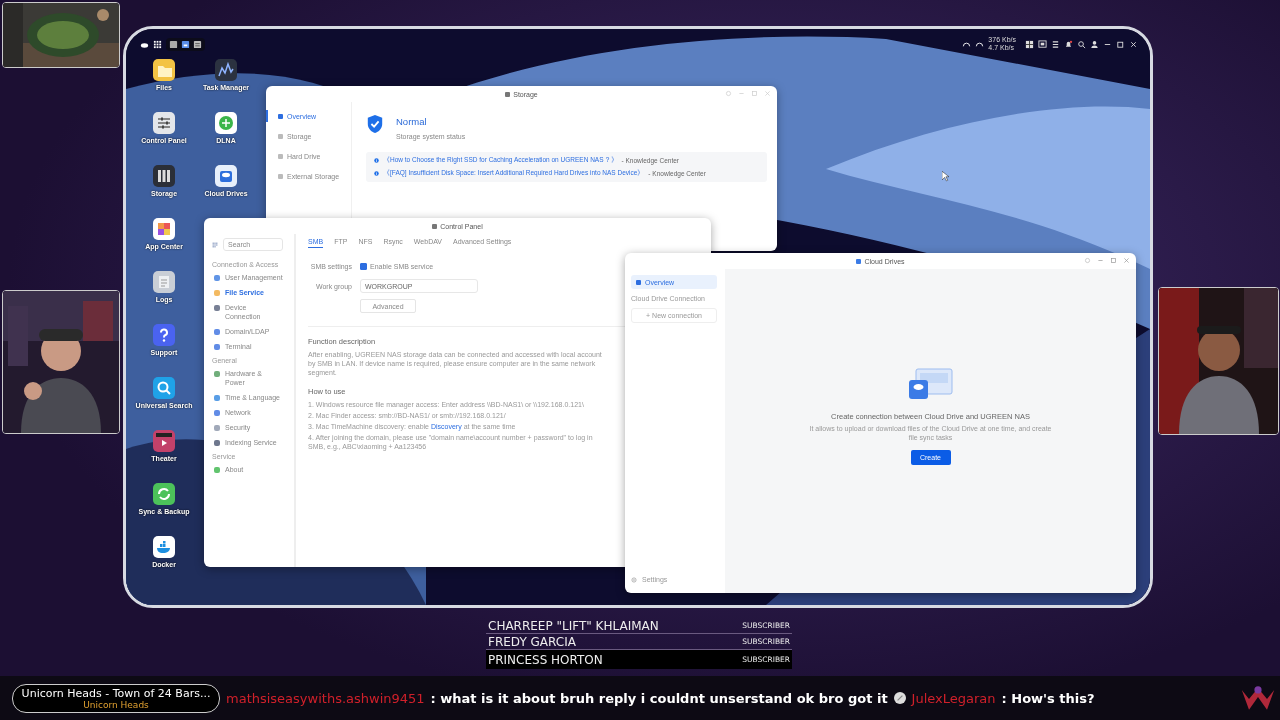 This screenshot has height=720, width=1280. What do you see at coordinates (412, 121) in the screenshot?
I see `status-text: Normal` at bounding box center [412, 121].